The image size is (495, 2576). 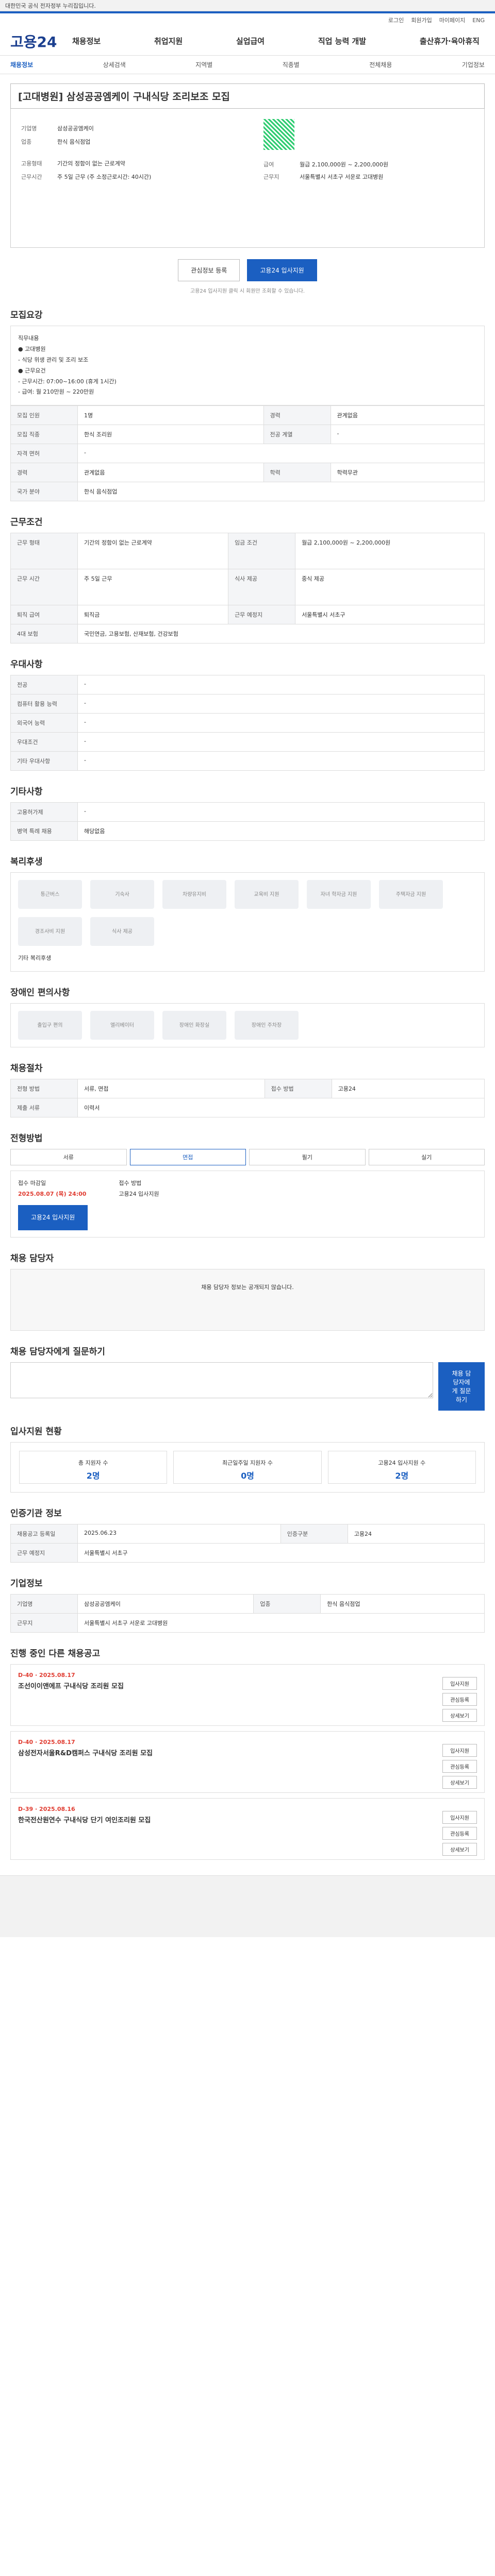 What do you see at coordinates (203, 64) in the screenshot?
I see `subnav-item: 지역별` at bounding box center [203, 64].